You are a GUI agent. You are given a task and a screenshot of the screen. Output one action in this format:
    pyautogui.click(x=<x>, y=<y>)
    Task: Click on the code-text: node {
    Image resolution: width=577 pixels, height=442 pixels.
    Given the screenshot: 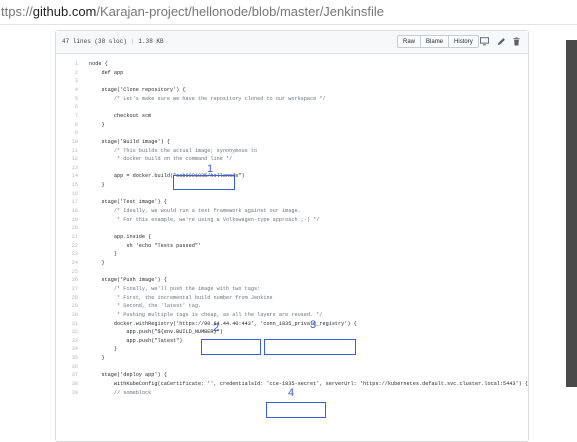 What is the action you would take?
    pyautogui.click(x=98, y=64)
    